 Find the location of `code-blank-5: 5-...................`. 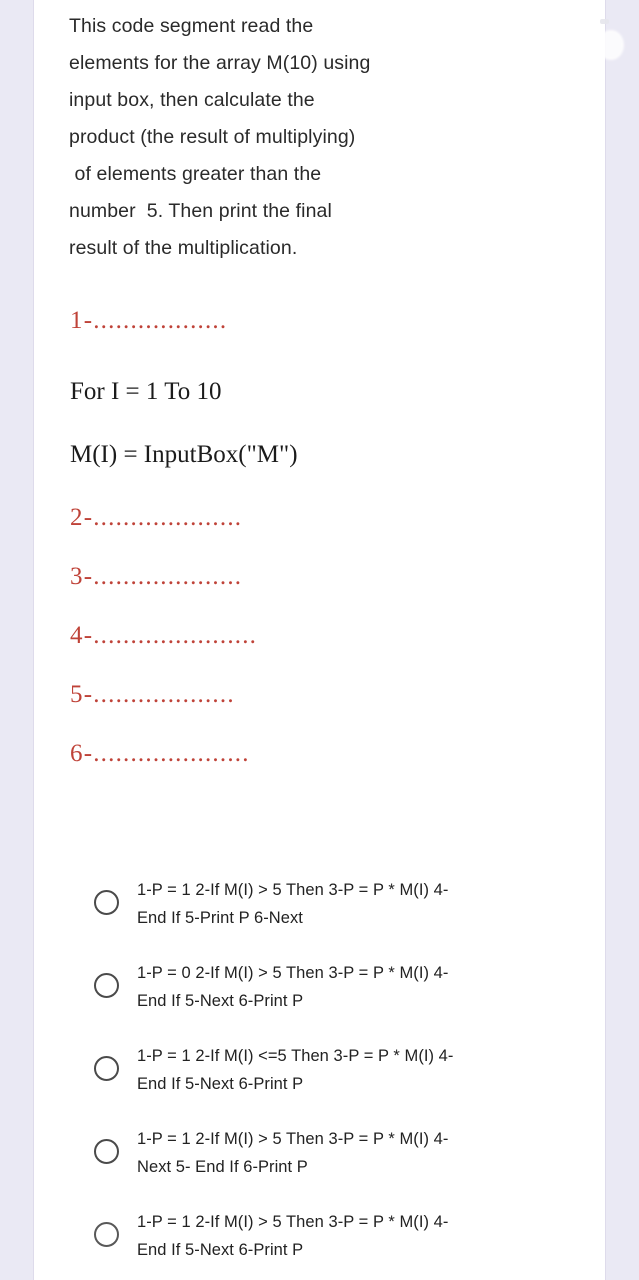

code-blank-5: 5-................... is located at coordinates (152, 694).